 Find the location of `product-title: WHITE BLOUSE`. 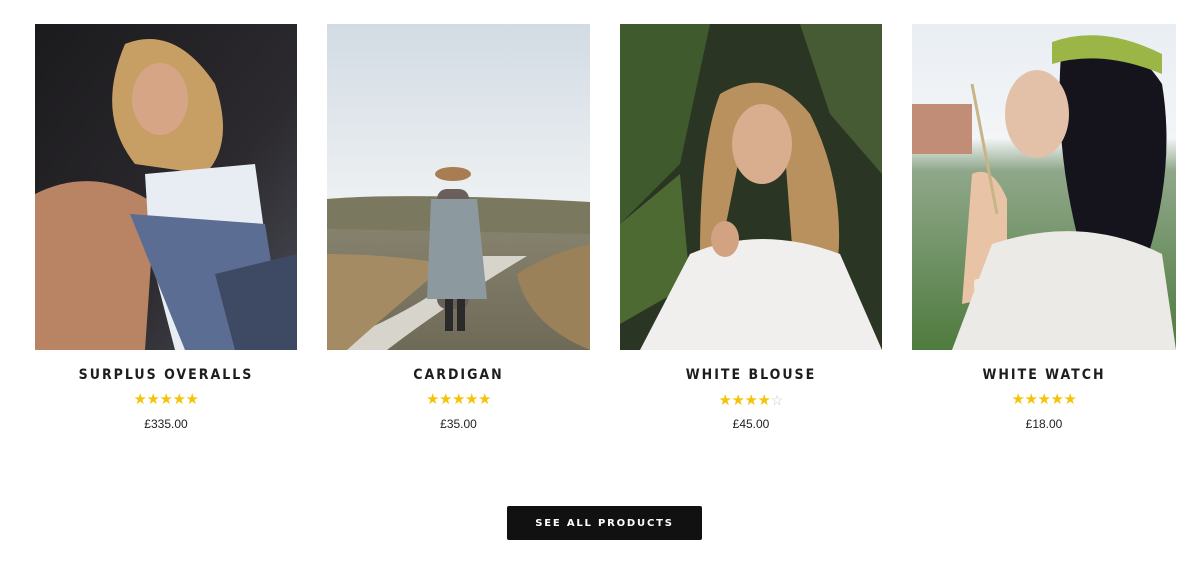

product-title: WHITE BLOUSE is located at coordinates (751, 375).